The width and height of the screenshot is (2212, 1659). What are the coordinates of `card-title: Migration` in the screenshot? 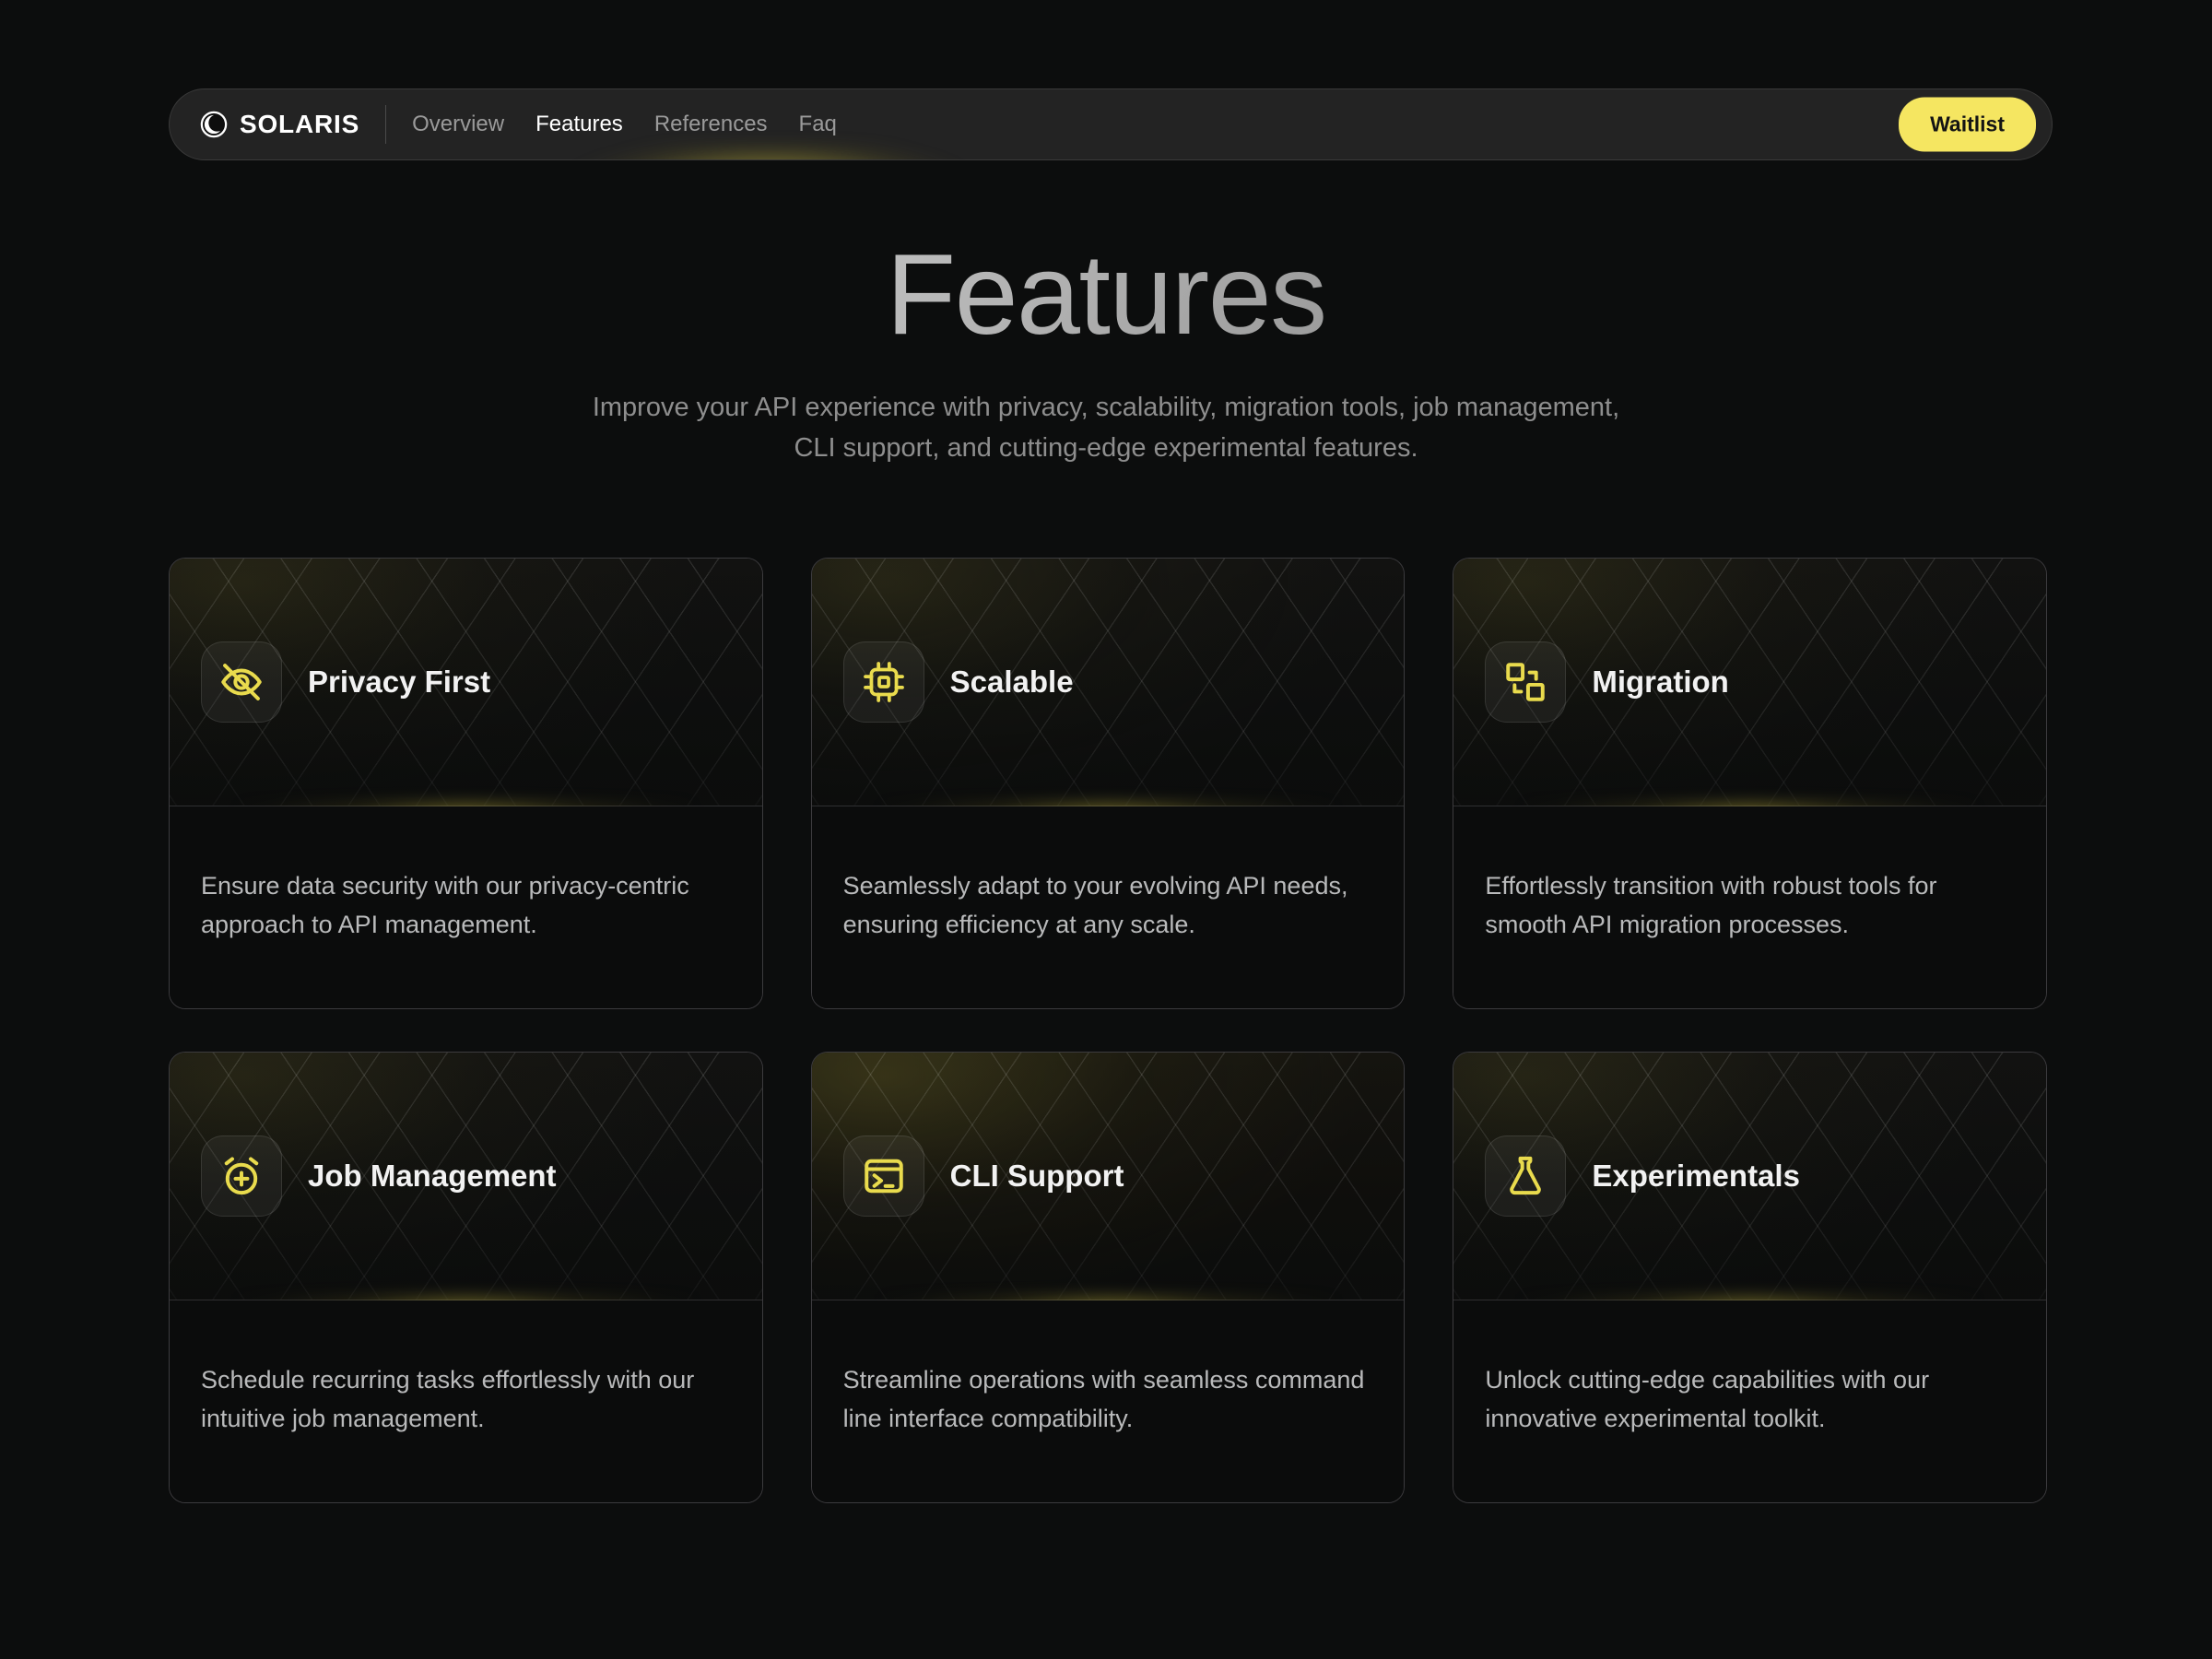 It's located at (1660, 682).